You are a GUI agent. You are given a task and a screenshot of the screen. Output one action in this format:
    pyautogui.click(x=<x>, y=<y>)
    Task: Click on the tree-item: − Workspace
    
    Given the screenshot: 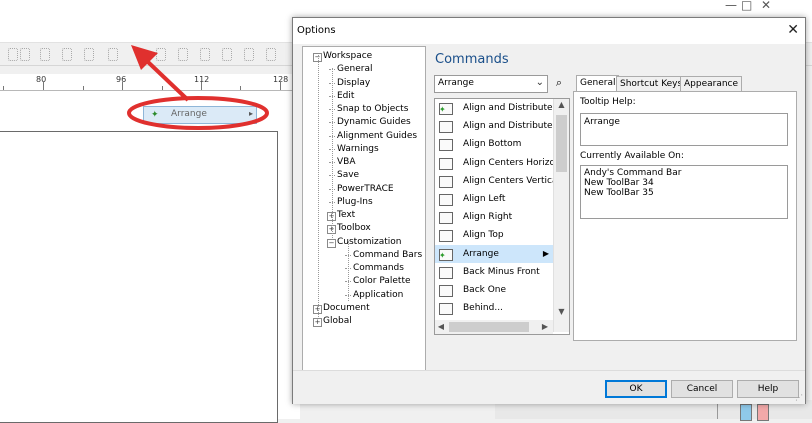 What is the action you would take?
    pyautogui.click(x=342, y=56)
    